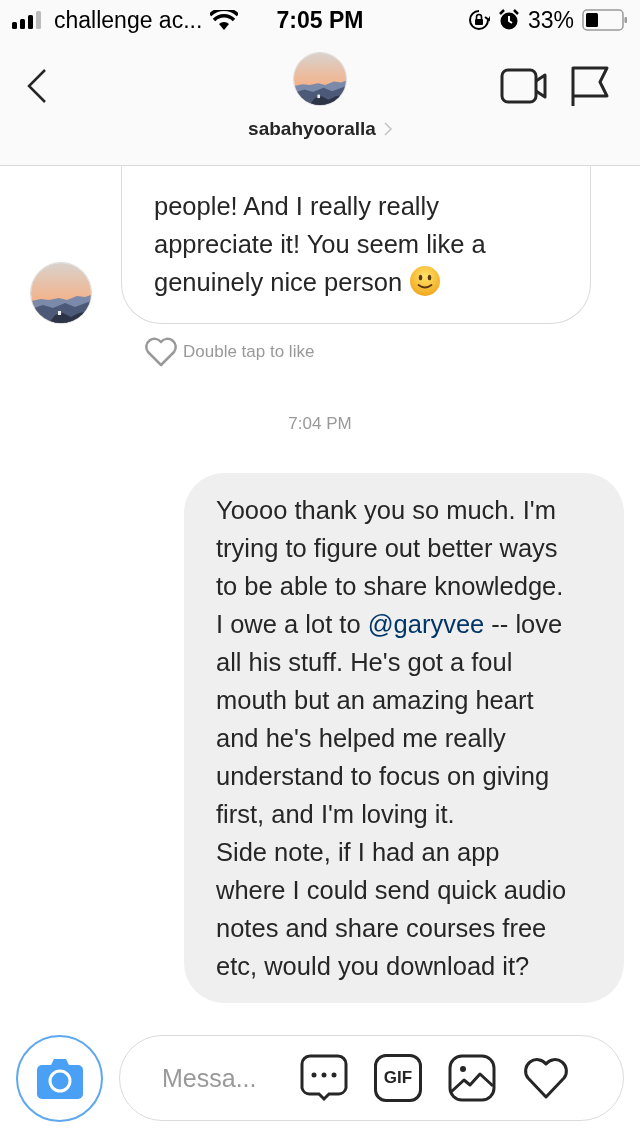  What do you see at coordinates (224, 20) in the screenshot?
I see `wifi-icon` at bounding box center [224, 20].